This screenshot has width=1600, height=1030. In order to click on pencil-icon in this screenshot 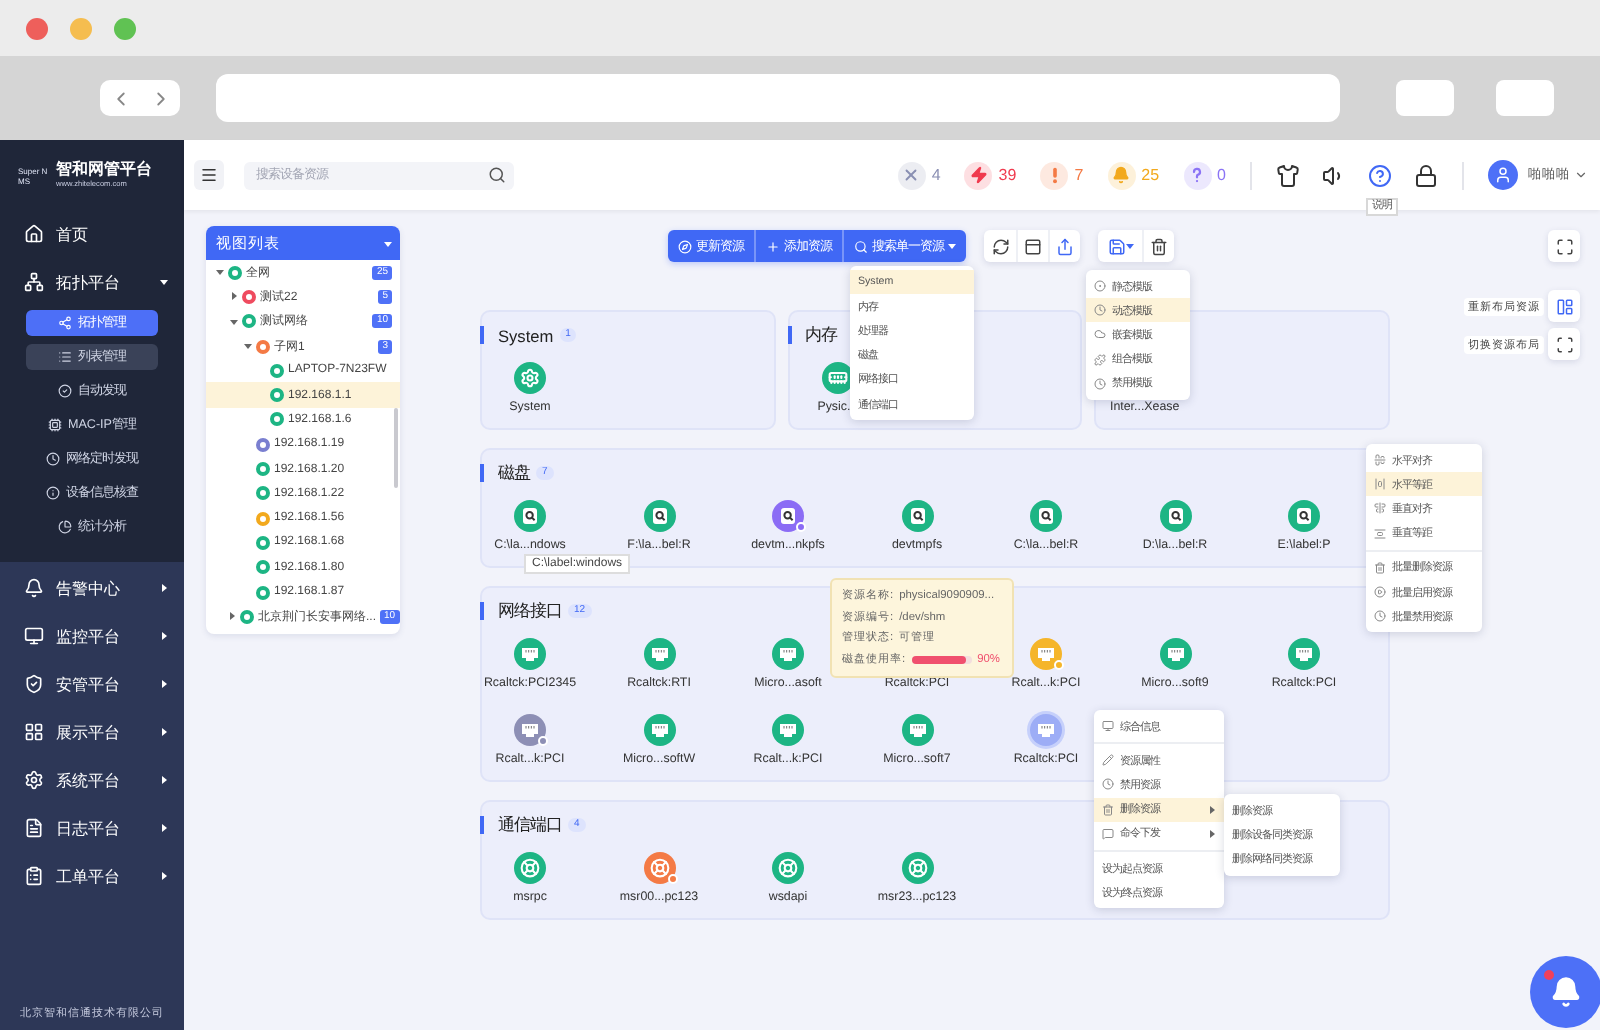, I will do `click(1108, 760)`.